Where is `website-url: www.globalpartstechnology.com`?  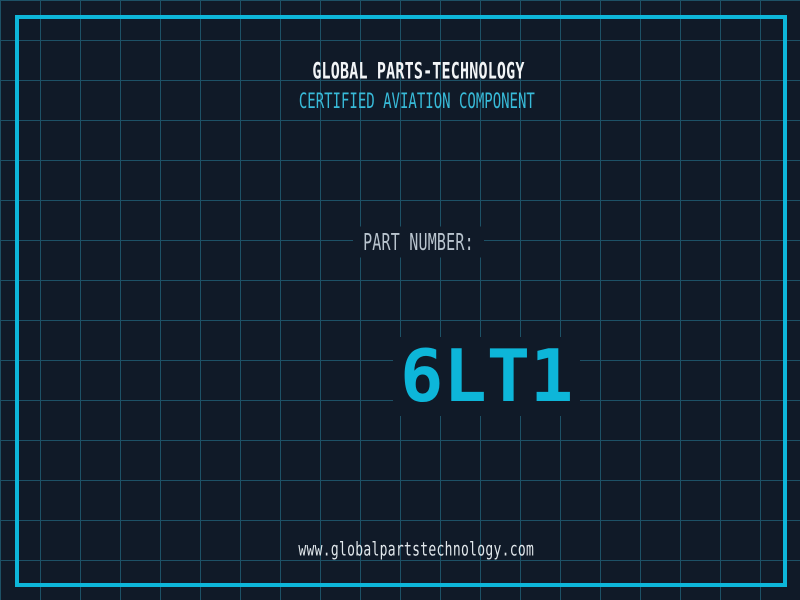 website-url: www.globalpartstechnology.com is located at coordinates (400, 550).